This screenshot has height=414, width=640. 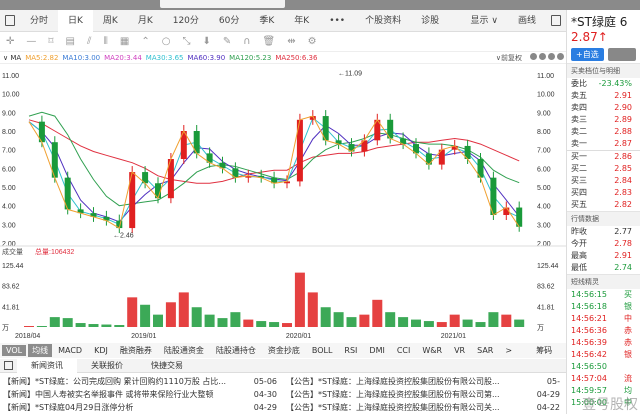 What do you see at coordinates (141, 381) in the screenshot?
I see `news-item: 【新闻】*ST绿庭：公司完成回购 累计回购约1110万股 占比... 05-06` at bounding box center [141, 381].